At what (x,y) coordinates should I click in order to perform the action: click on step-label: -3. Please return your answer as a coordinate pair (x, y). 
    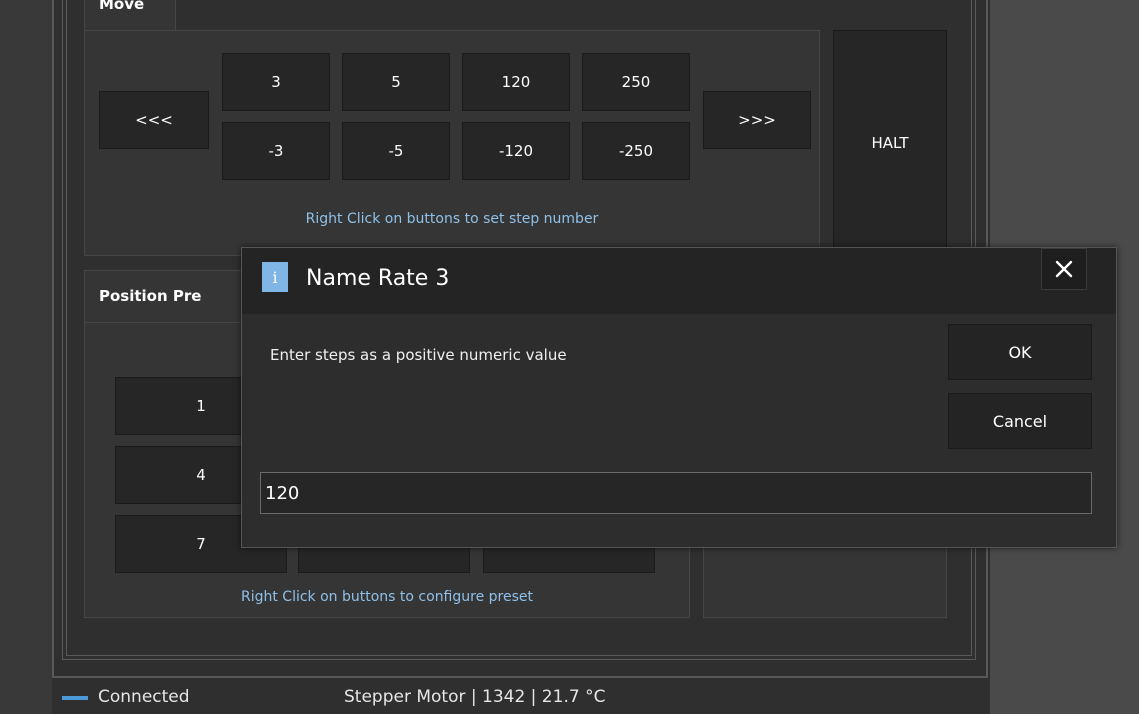
    Looking at the image, I should click on (276, 151).